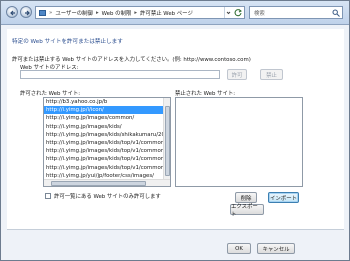 This screenshot has height=261, width=350. Describe the element at coordinates (166, 13) in the screenshot. I see `breadcrumb-item-allow-block: 許可禁止 Web ページ` at that location.